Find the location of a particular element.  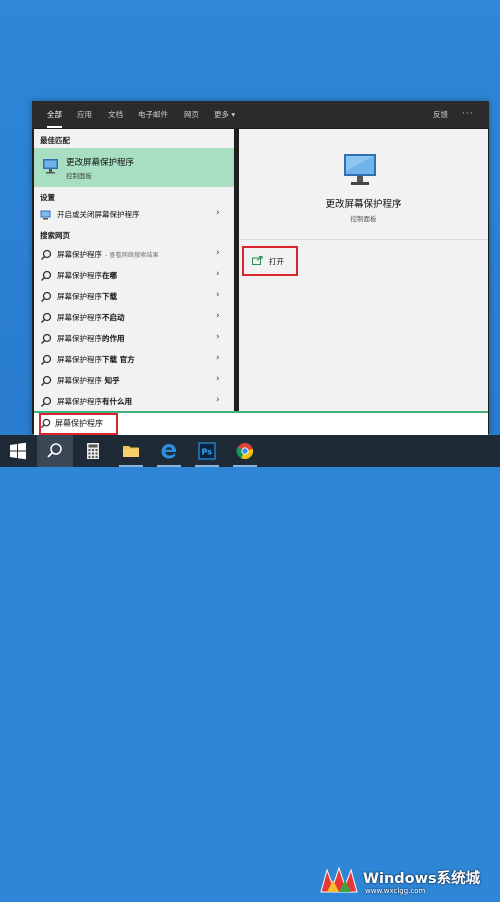

settings-item: 开启或关闭屏幕保护程序 › is located at coordinates (134, 215).